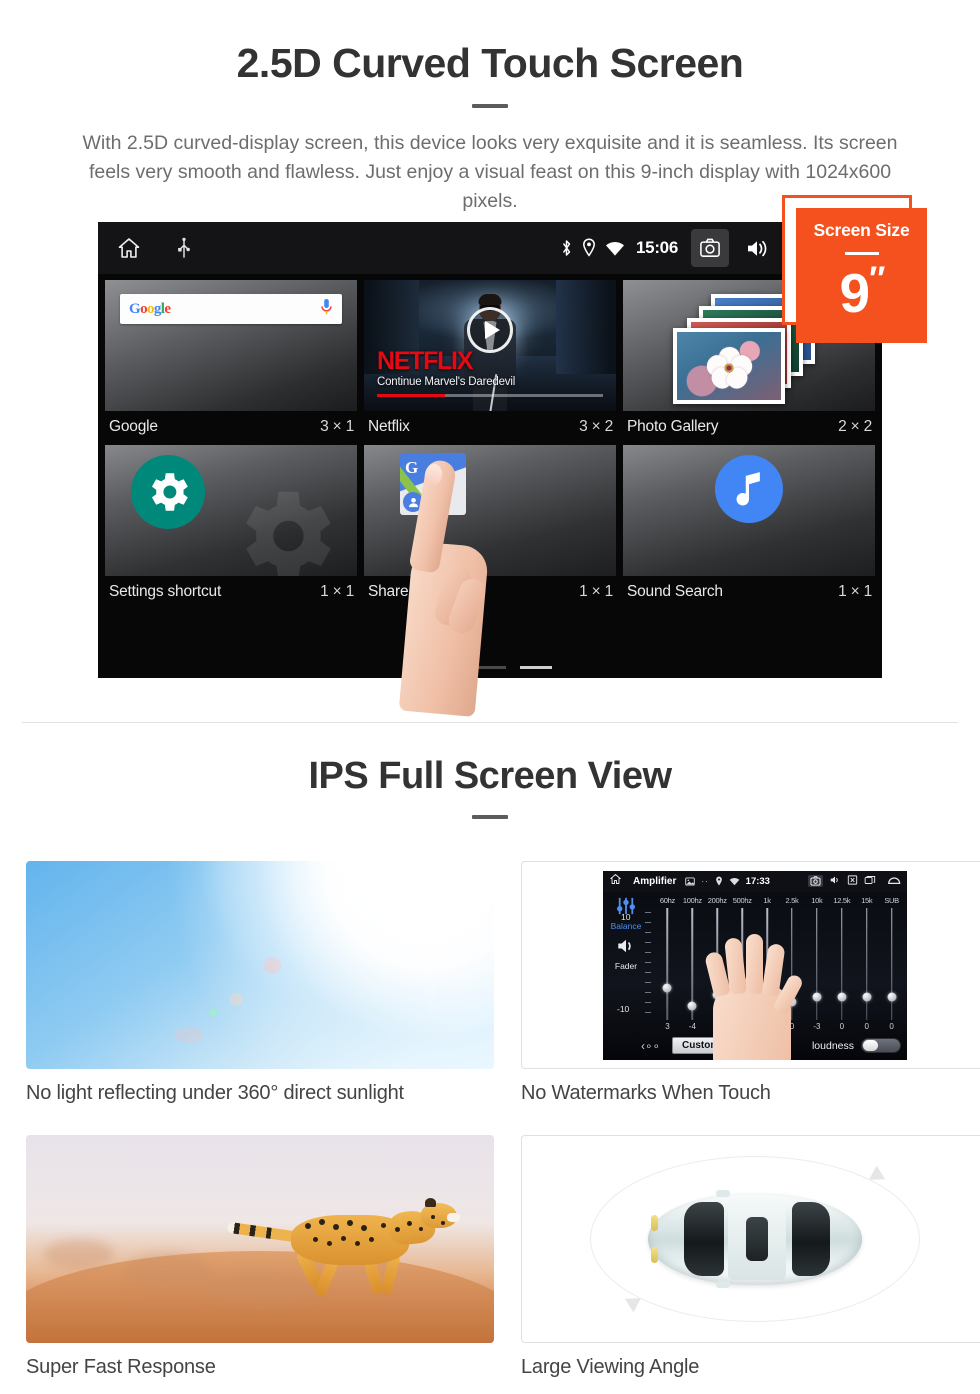 The width and height of the screenshot is (980, 1394). What do you see at coordinates (413, 502) in the screenshot?
I see `person-pin-icon` at bounding box center [413, 502].